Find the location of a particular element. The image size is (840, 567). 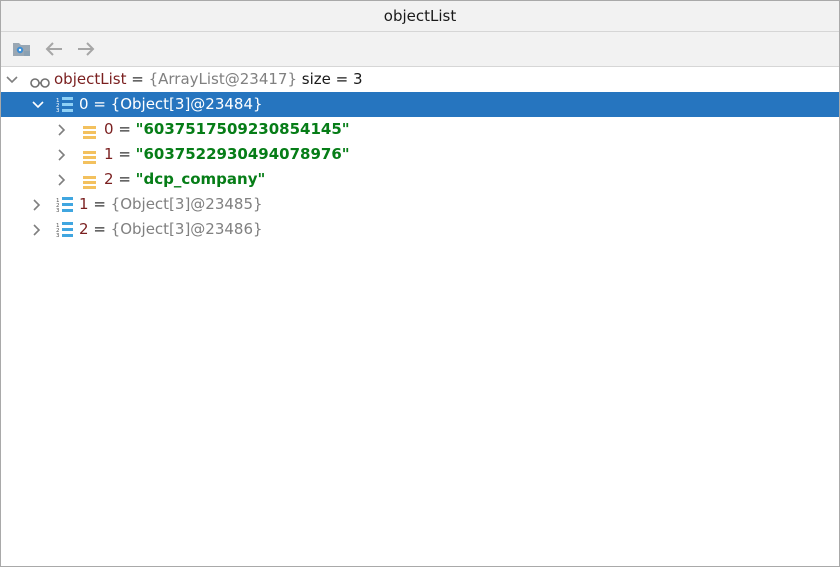

item-index: 1 is located at coordinates (84, 204).